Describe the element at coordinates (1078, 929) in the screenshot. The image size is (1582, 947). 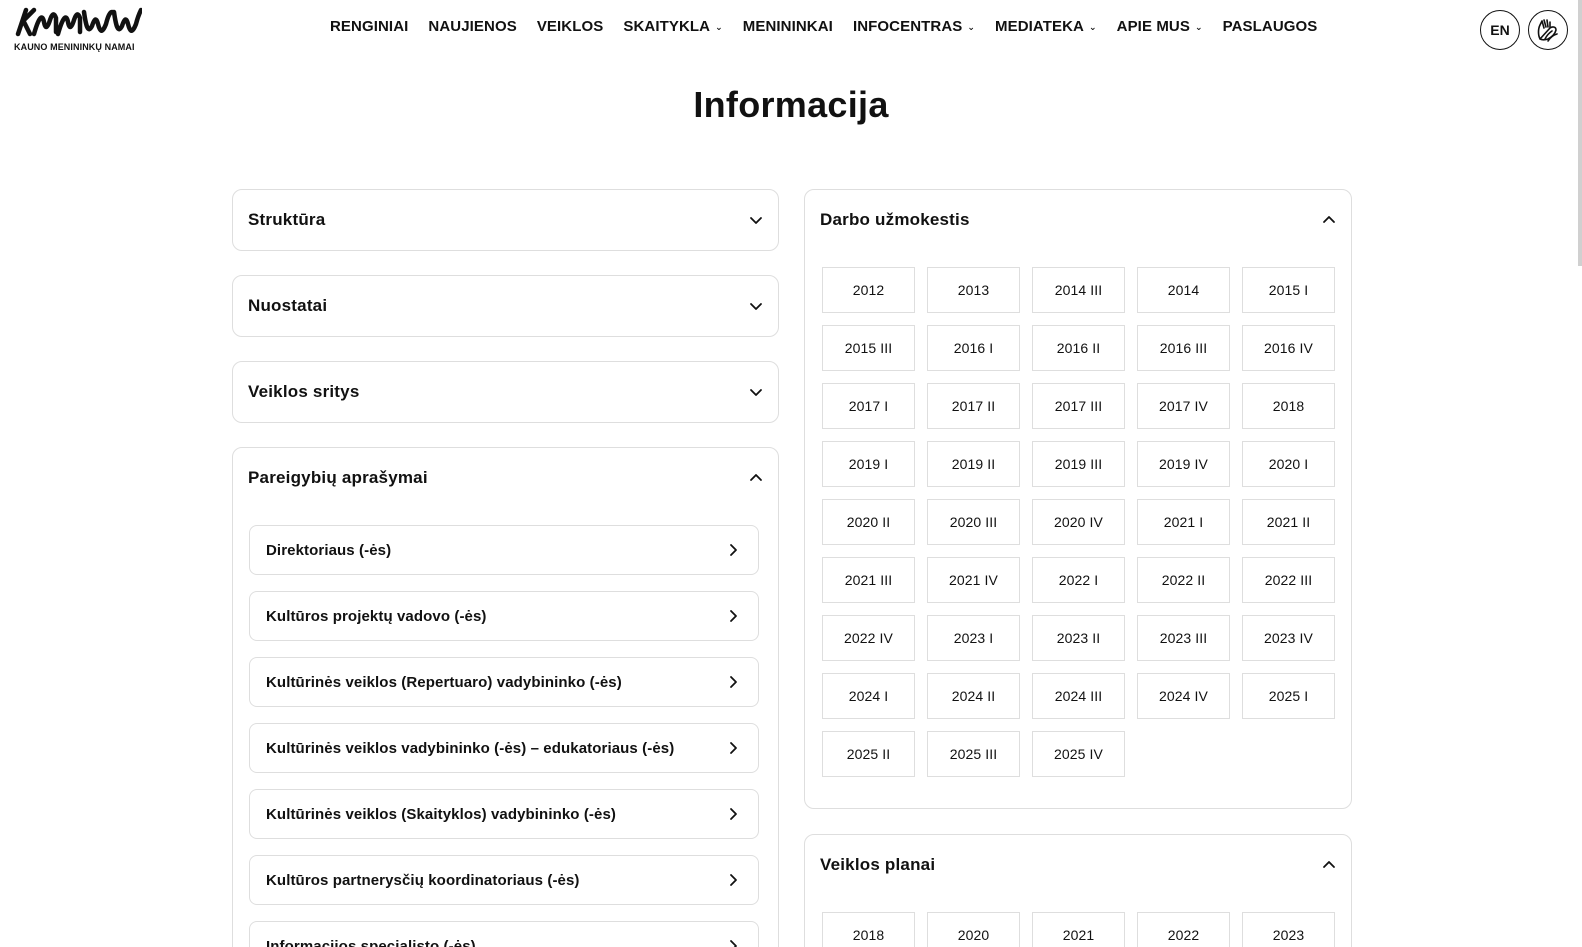
I see `plan-year-link: 2021` at that location.